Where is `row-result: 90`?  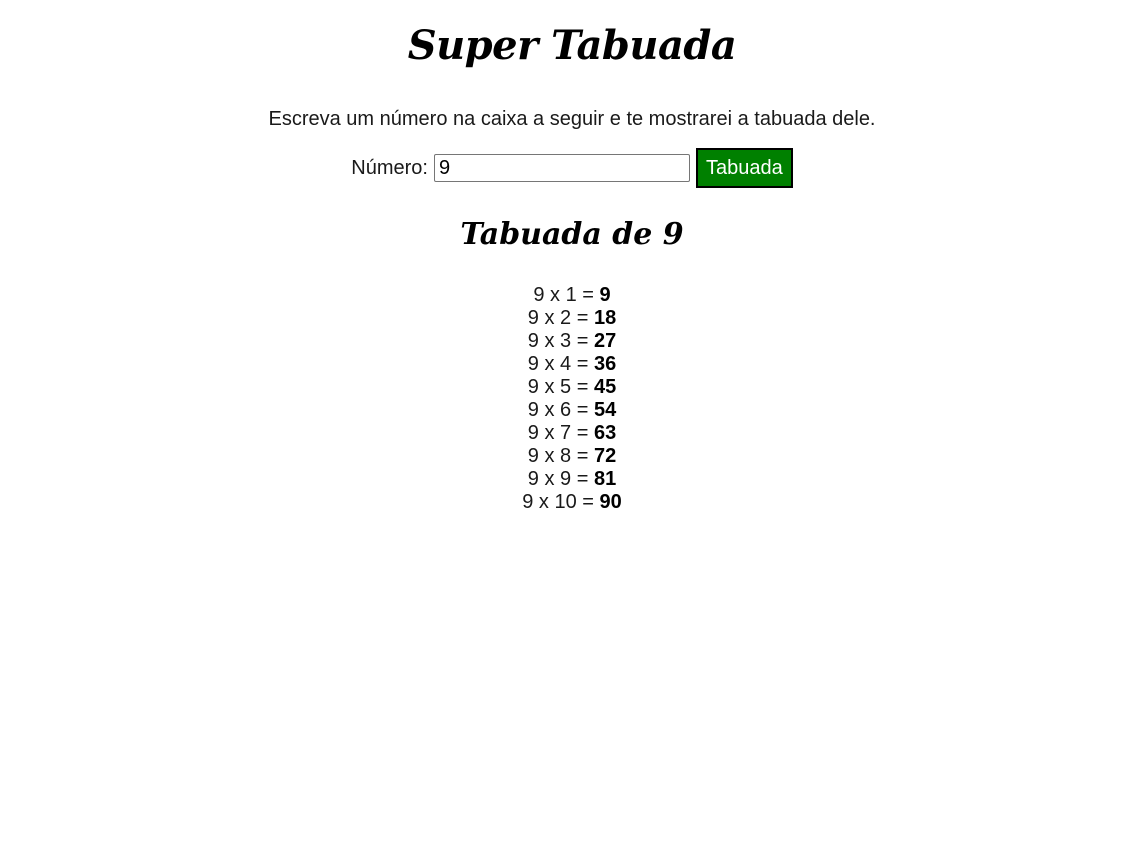 row-result: 90 is located at coordinates (610, 502).